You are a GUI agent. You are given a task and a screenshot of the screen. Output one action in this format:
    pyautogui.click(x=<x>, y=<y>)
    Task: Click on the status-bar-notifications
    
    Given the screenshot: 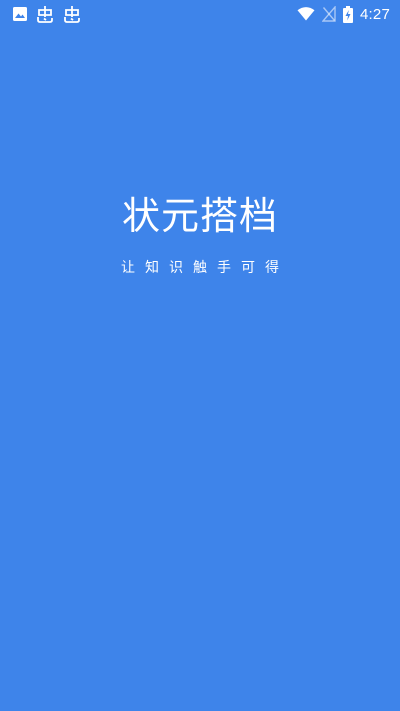 What is the action you would take?
    pyautogui.click(x=50, y=14)
    